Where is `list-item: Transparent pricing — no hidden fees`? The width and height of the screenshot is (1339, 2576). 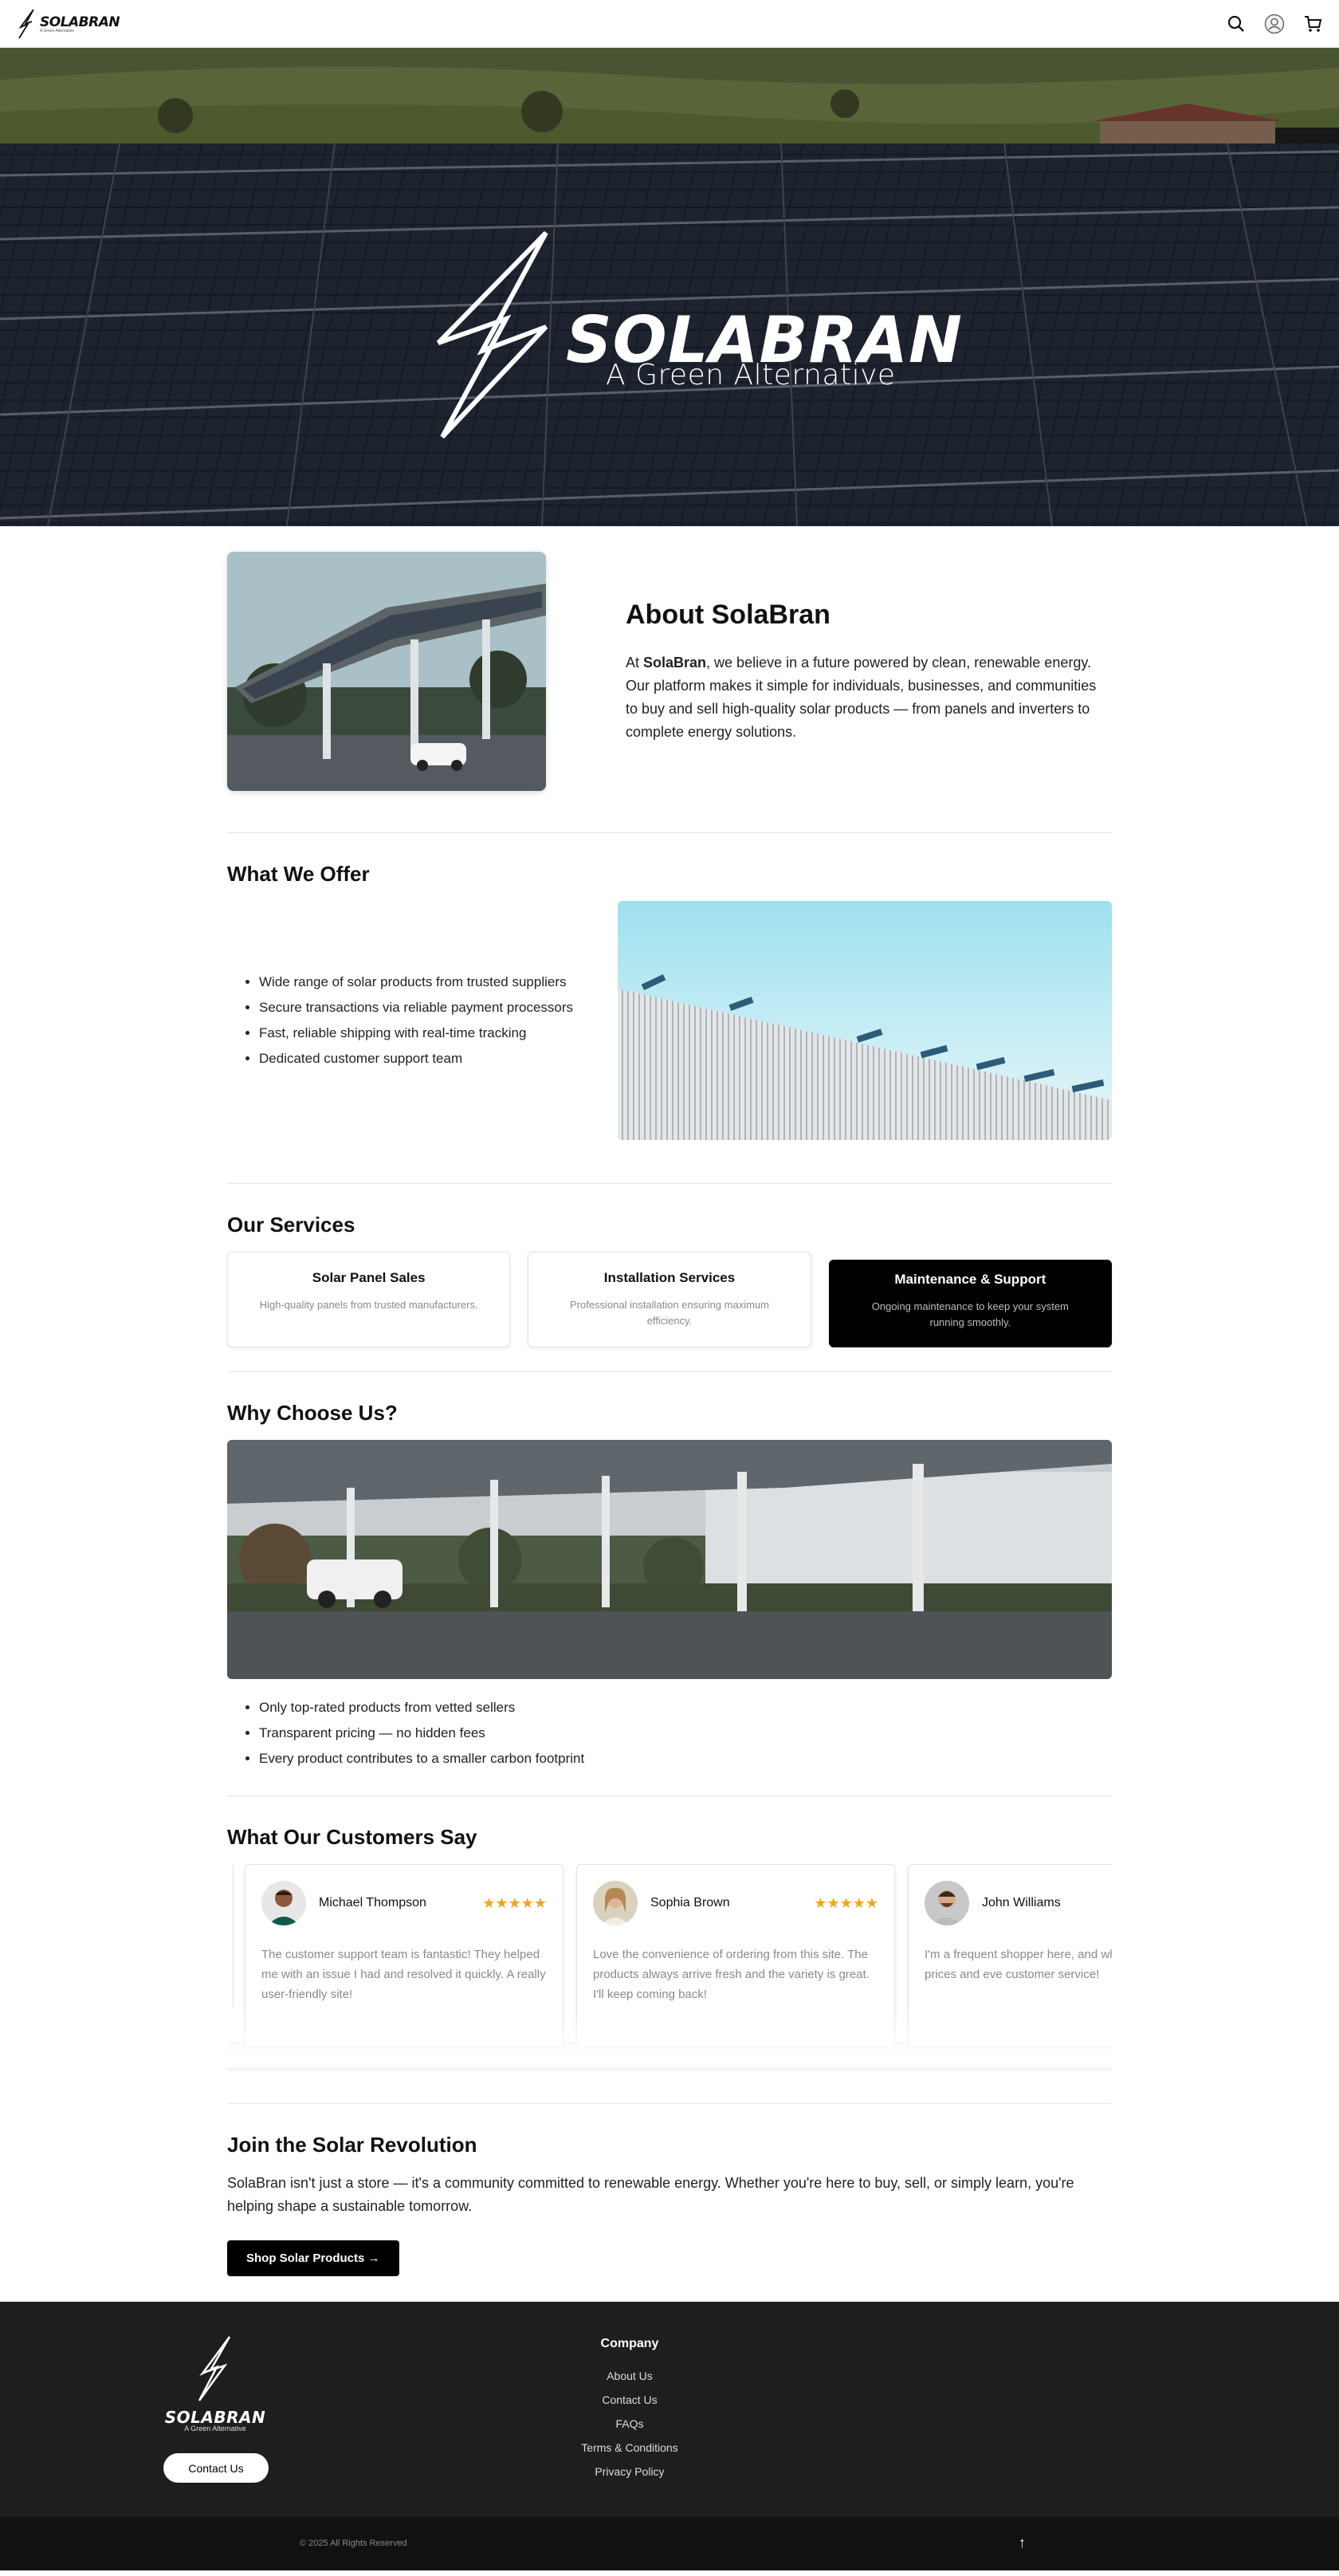
list-item: Transparent pricing — no hidden fees is located at coordinates (685, 1733).